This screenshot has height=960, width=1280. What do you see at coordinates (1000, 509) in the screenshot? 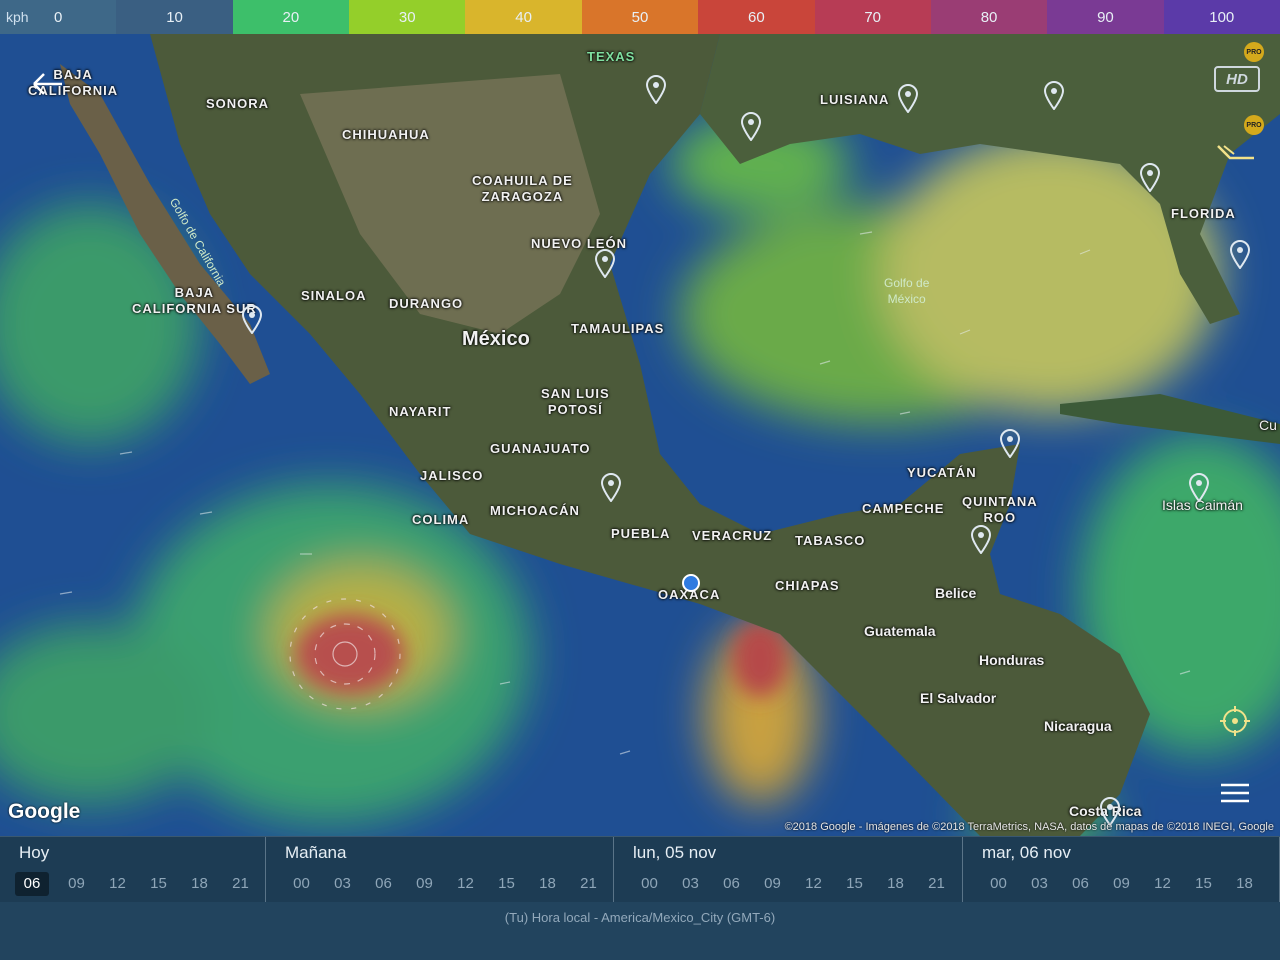
I see `label-quintana-roo: QUINTANA ROO` at bounding box center [1000, 509].